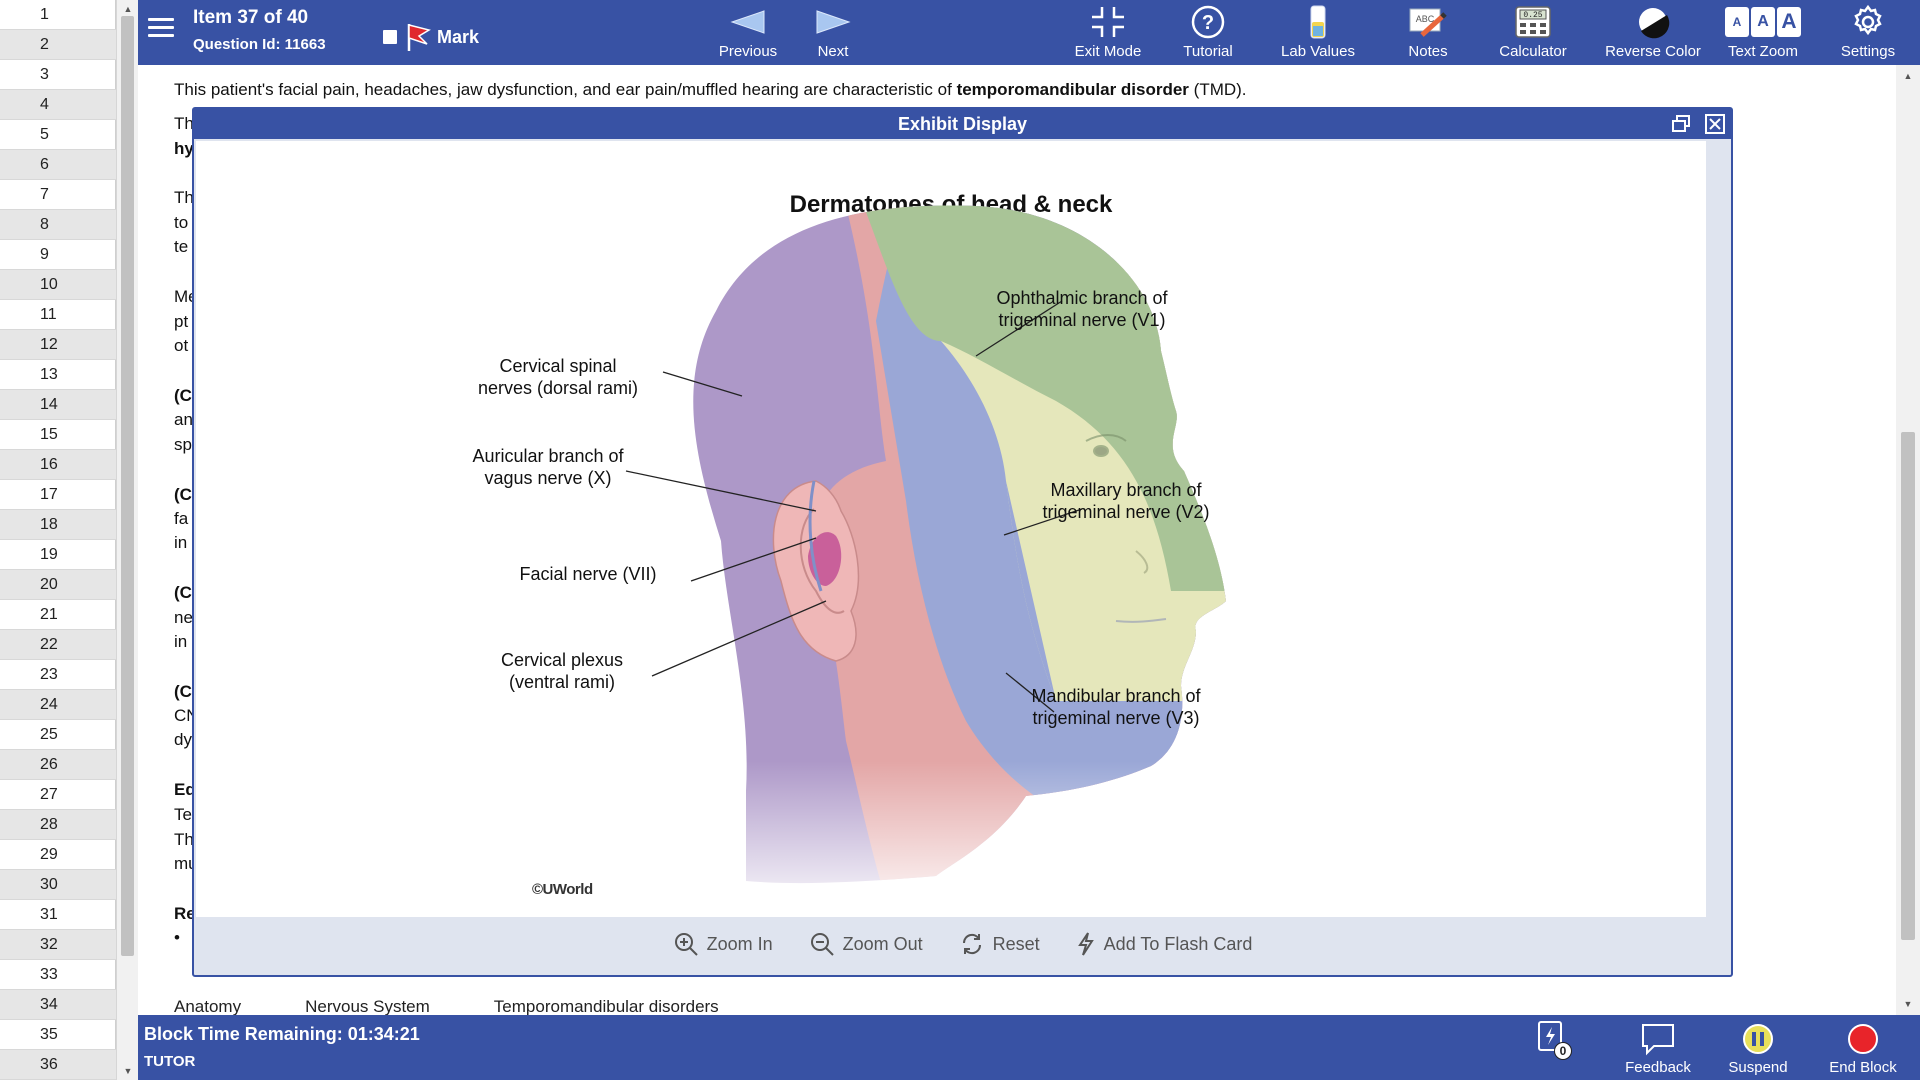  What do you see at coordinates (58, 705) in the screenshot?
I see `question-number-item: 24` at bounding box center [58, 705].